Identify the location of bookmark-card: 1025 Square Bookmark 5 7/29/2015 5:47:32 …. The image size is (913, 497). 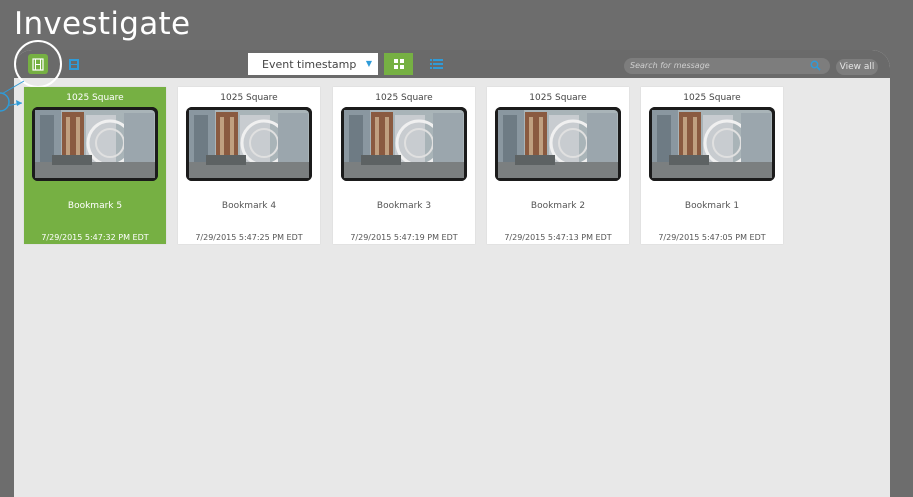
(95, 165).